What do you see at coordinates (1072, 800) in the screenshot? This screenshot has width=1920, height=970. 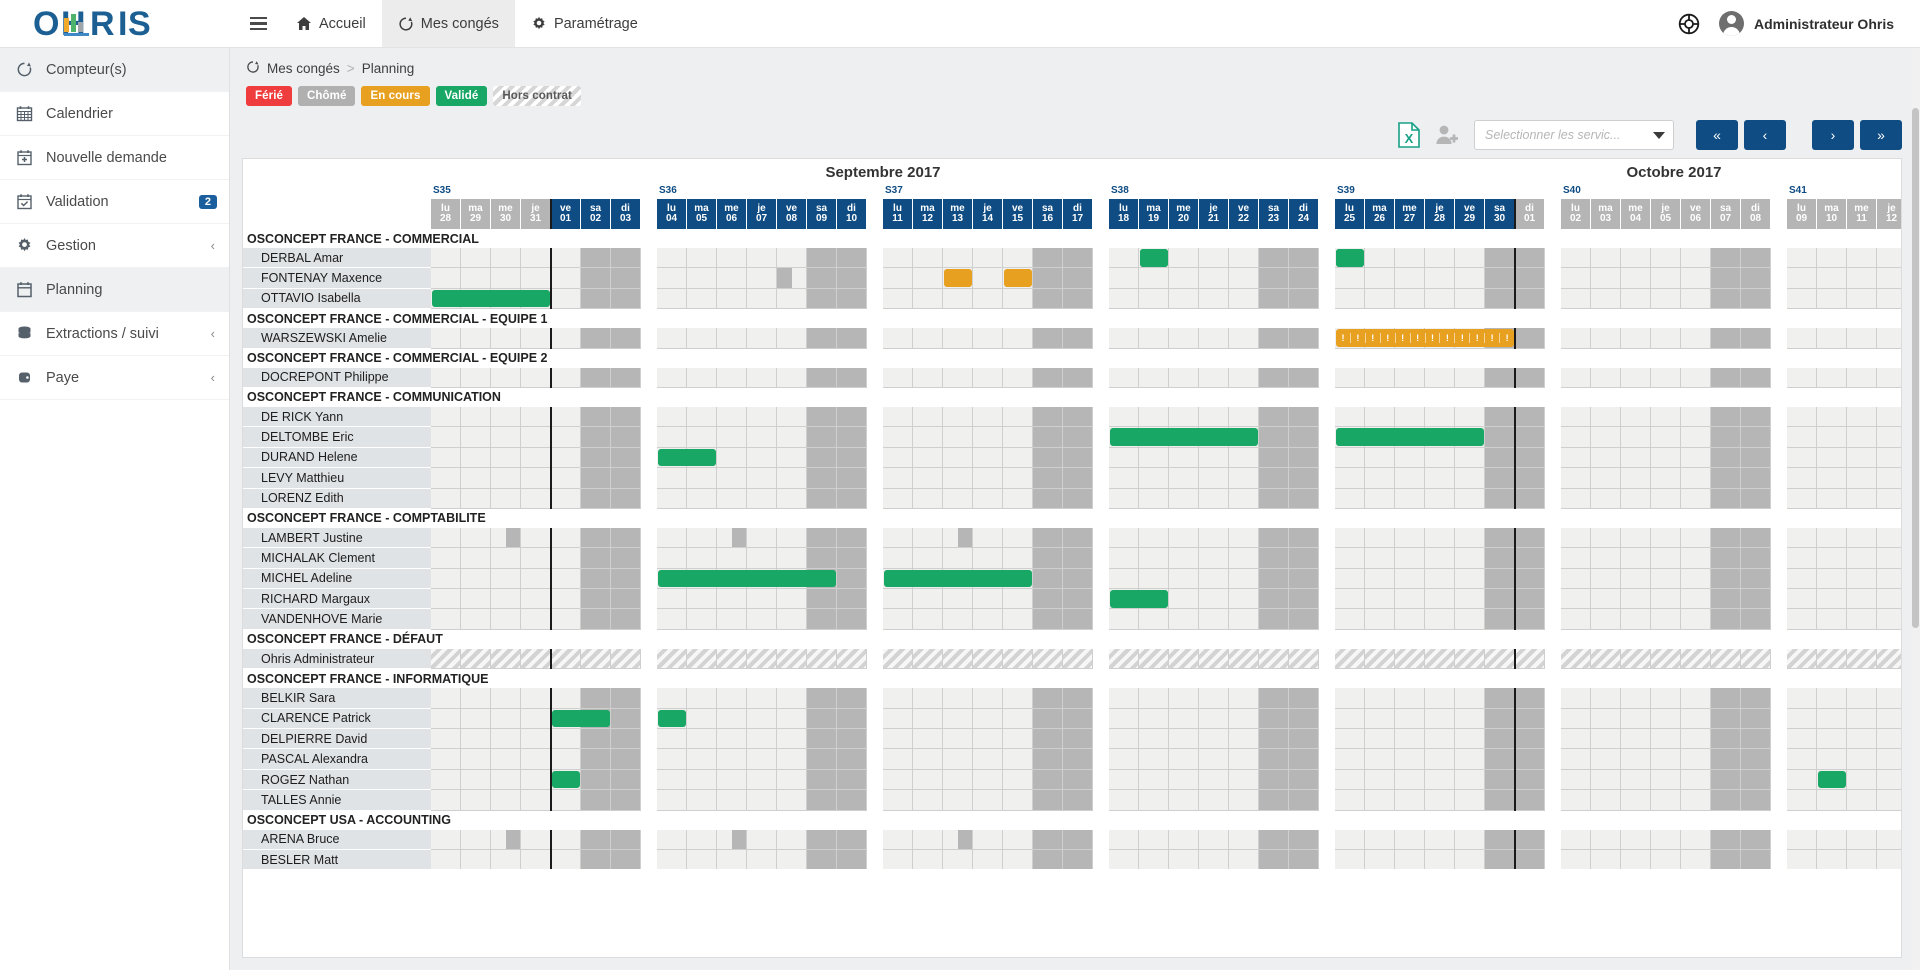 I see `table-row: TALLES Annie` at bounding box center [1072, 800].